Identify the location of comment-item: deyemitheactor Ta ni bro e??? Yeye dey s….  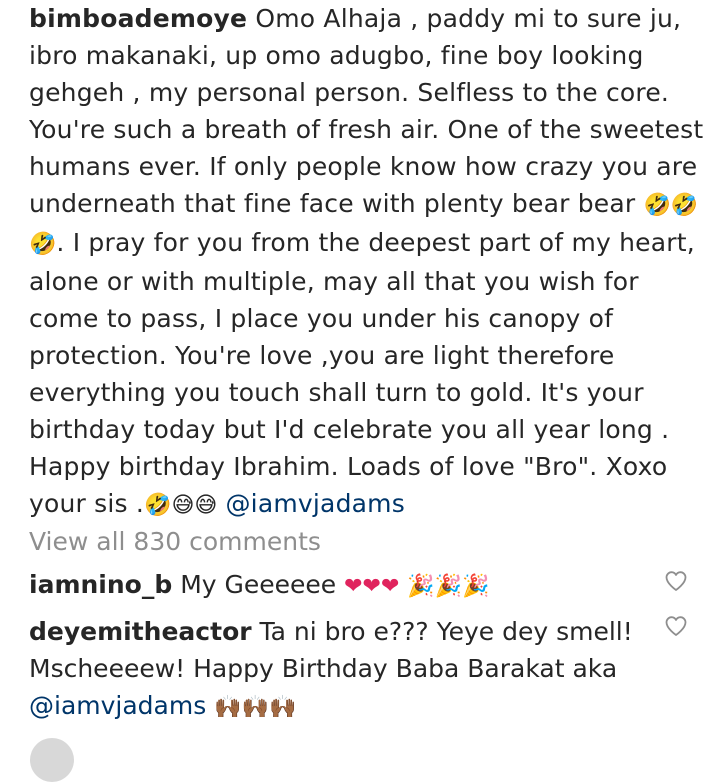
(339, 669).